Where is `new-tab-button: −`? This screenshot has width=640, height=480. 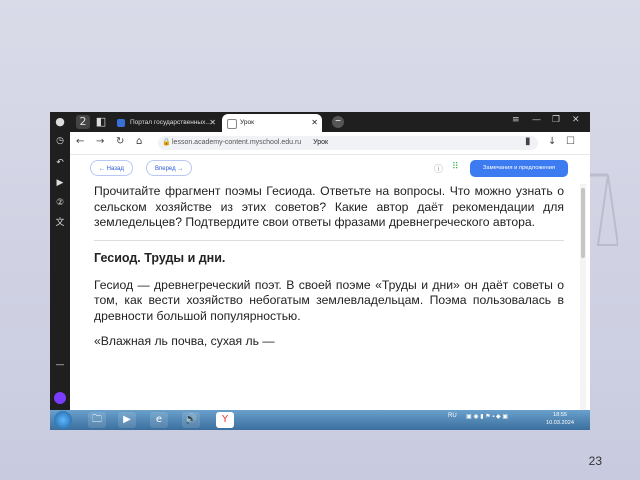
new-tab-button: − is located at coordinates (338, 122).